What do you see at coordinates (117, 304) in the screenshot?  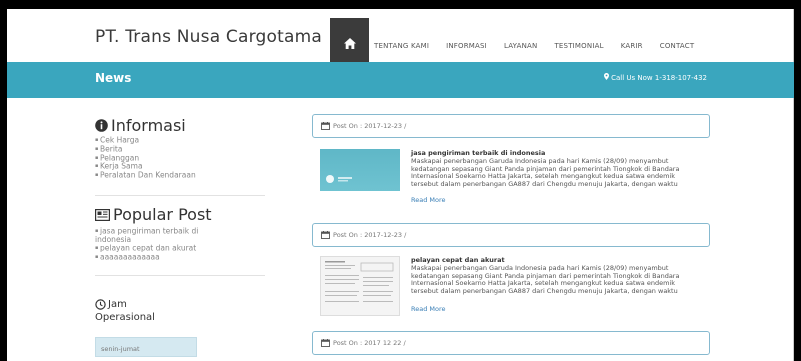 I see `jam-title: Jam` at bounding box center [117, 304].